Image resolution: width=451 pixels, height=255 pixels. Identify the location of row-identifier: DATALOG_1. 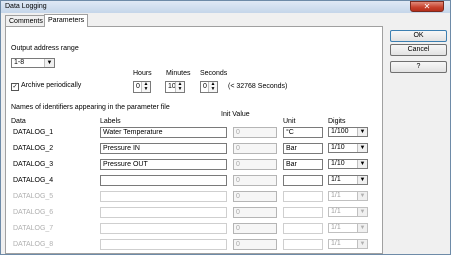
(33, 132).